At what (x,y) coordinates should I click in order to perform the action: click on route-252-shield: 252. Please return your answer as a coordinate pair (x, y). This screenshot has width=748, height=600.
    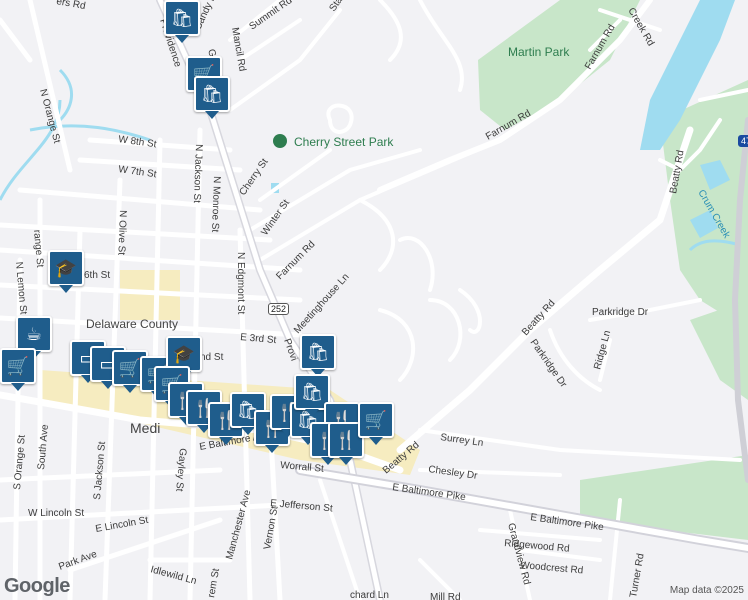
    Looking at the image, I should click on (279, 309).